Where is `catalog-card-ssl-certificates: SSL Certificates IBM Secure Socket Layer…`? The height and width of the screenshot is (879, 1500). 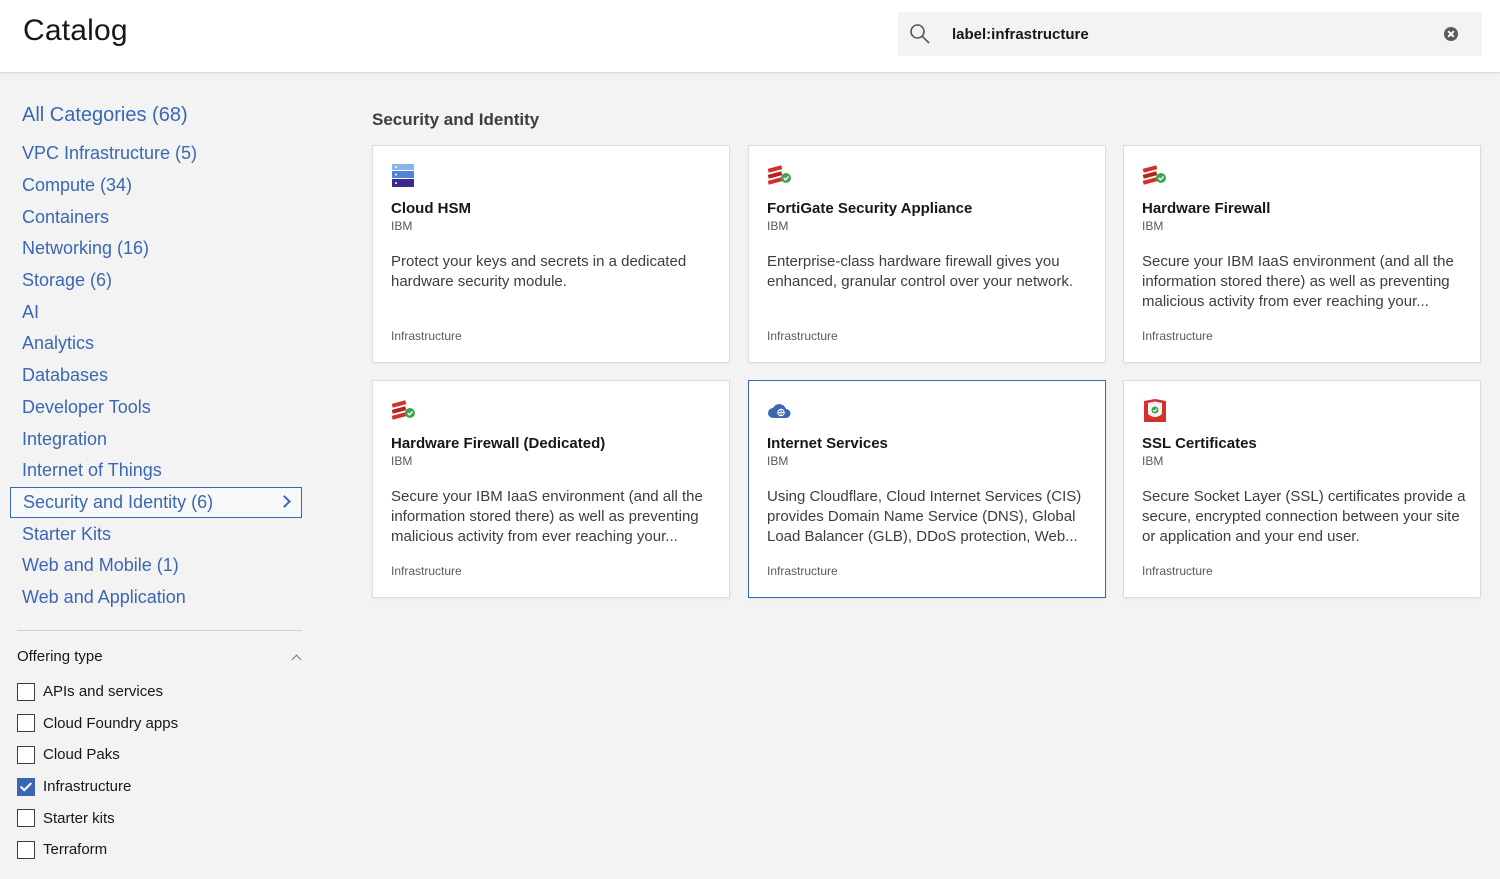 catalog-card-ssl-certificates: SSL Certificates IBM Secure Socket Layer… is located at coordinates (1302, 489).